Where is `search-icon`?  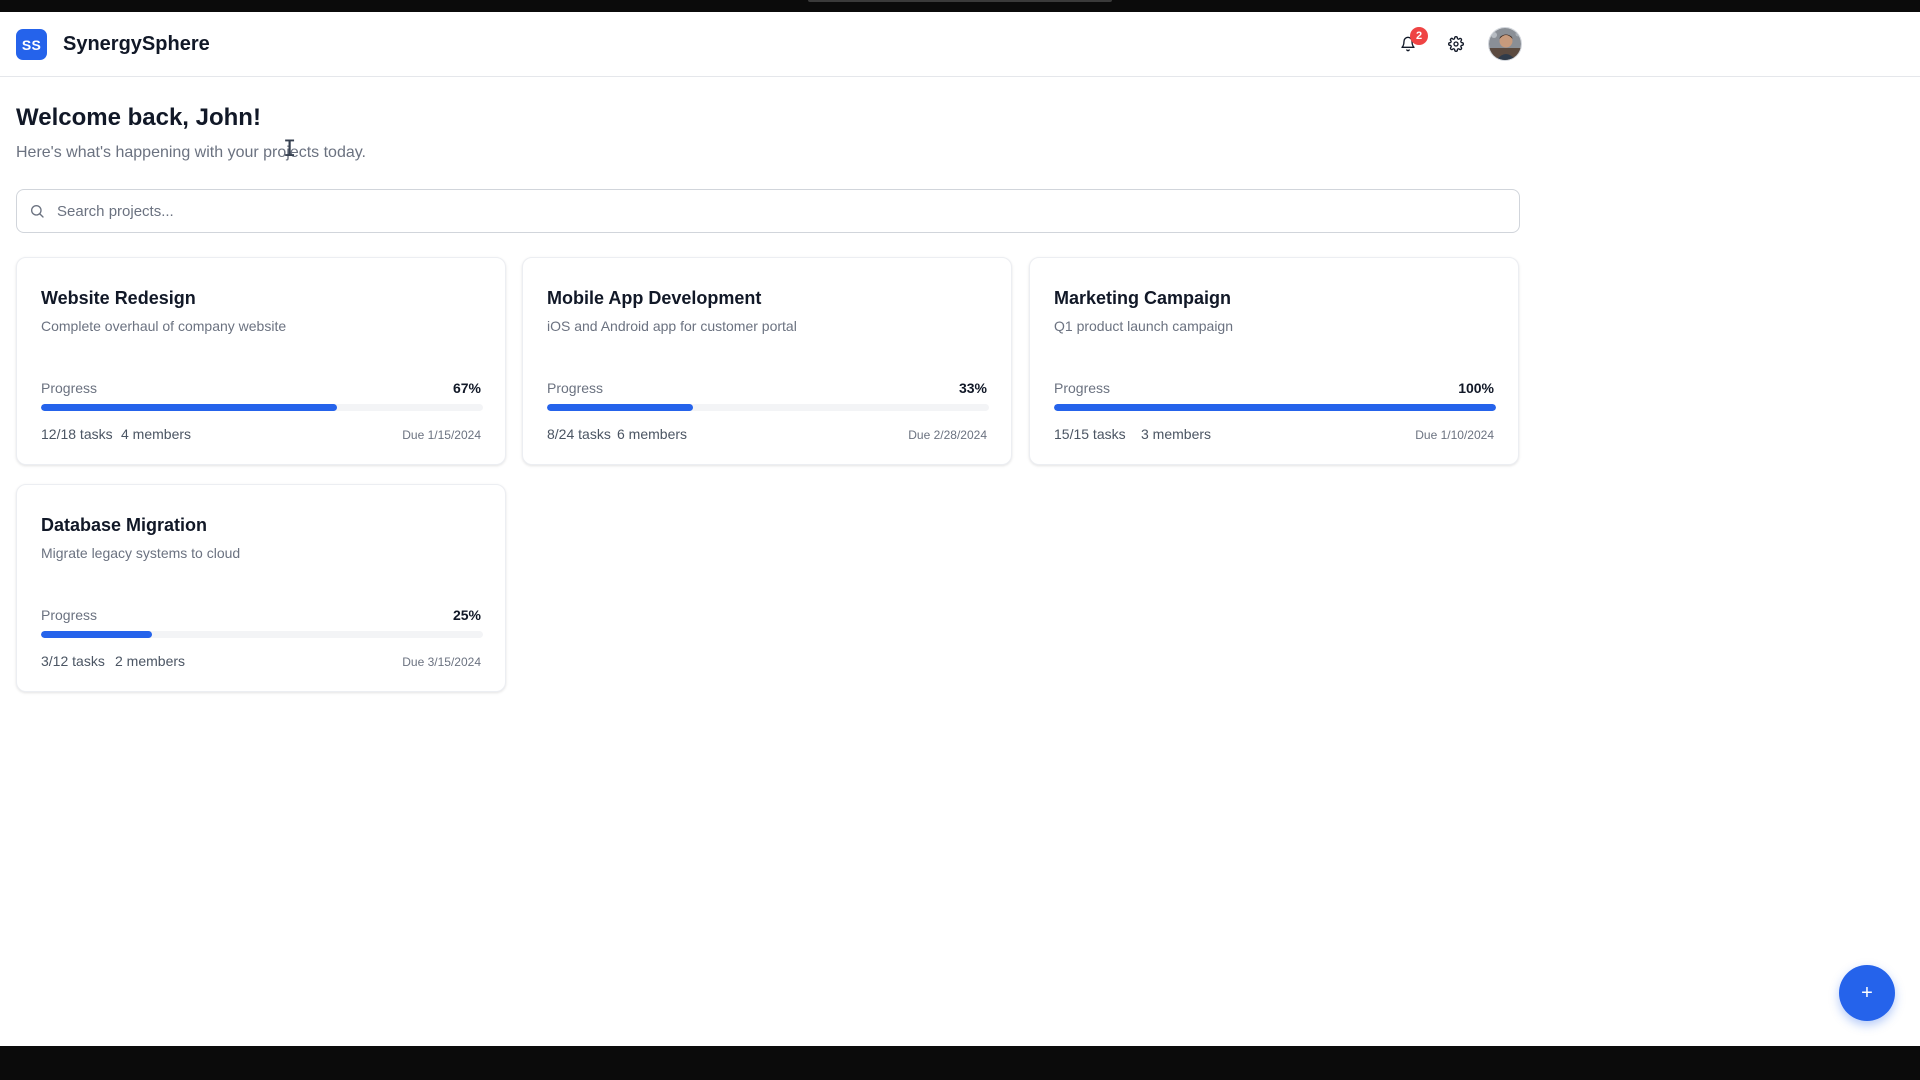 search-icon is located at coordinates (37, 211).